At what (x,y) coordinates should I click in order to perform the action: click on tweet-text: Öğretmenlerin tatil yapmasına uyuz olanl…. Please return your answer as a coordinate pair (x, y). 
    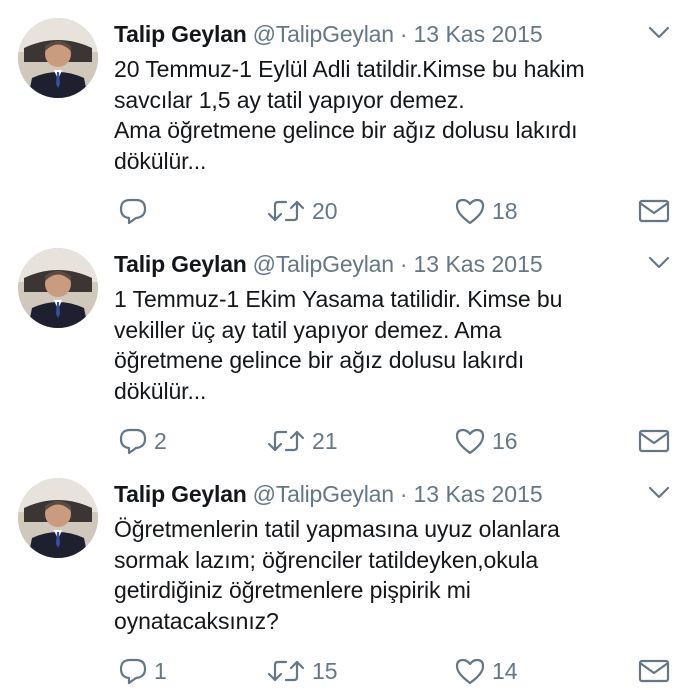
    Looking at the image, I should click on (337, 575).